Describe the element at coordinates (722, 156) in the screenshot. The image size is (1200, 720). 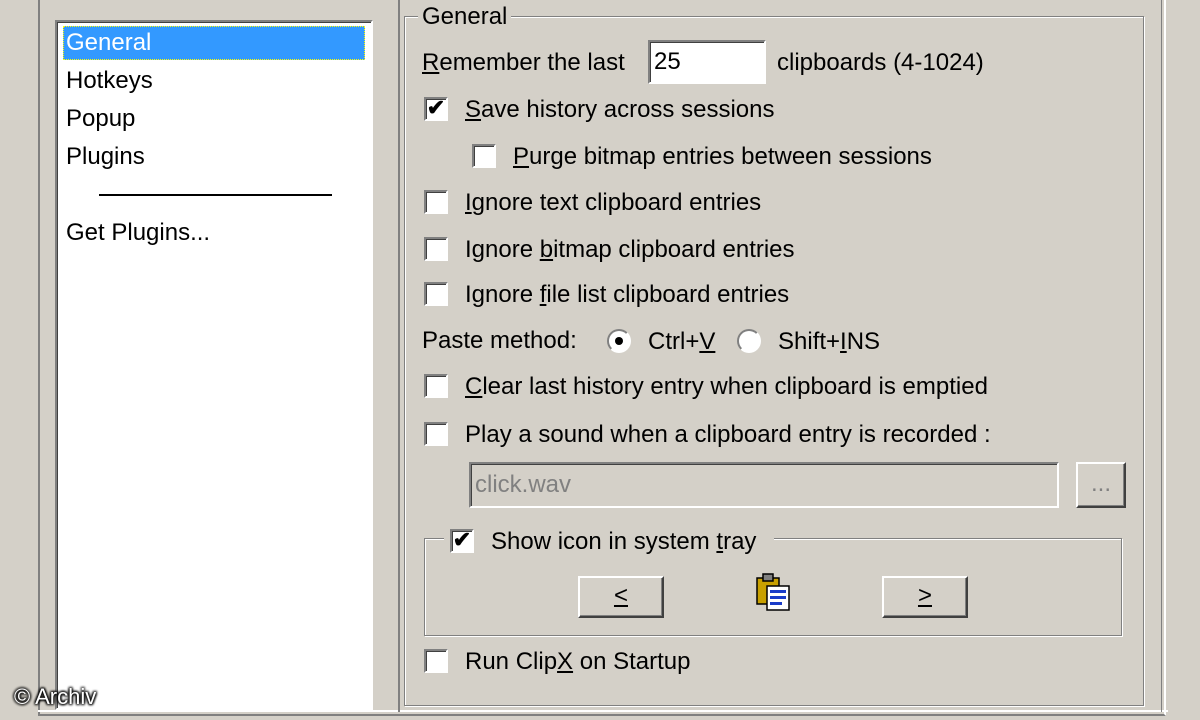
I see `purge-bitmap-label: Purge bitmap entries between sessions` at that location.